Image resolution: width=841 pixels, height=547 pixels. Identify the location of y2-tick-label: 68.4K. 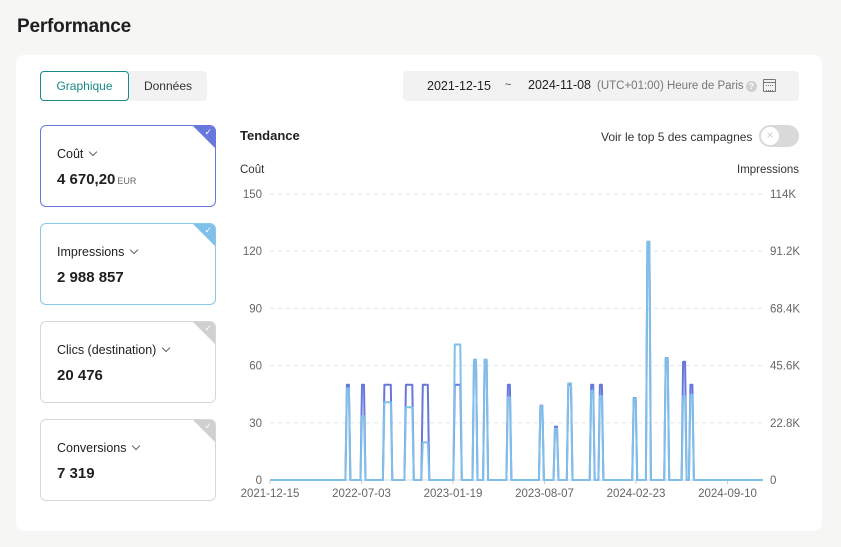
(785, 309).